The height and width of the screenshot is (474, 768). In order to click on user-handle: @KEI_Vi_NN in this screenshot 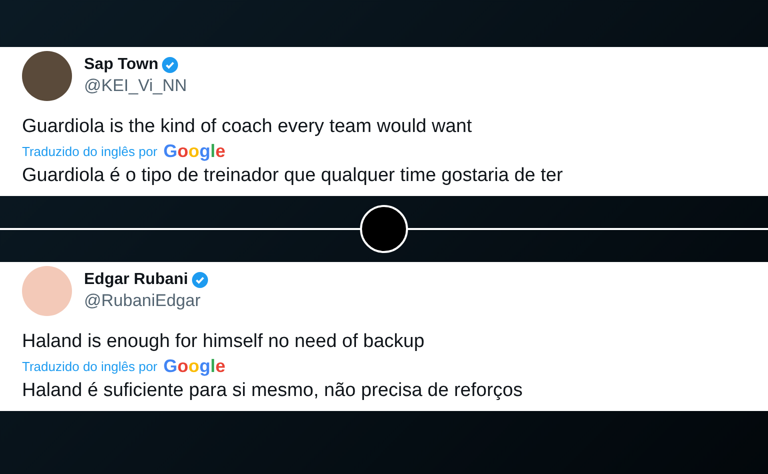, I will do `click(135, 86)`.